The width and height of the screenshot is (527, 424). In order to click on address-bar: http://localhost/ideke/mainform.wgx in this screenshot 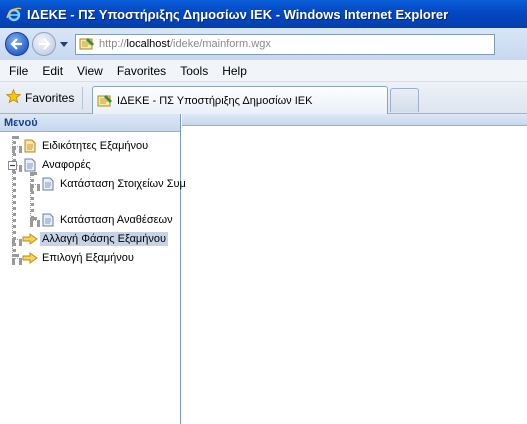, I will do `click(285, 44)`.